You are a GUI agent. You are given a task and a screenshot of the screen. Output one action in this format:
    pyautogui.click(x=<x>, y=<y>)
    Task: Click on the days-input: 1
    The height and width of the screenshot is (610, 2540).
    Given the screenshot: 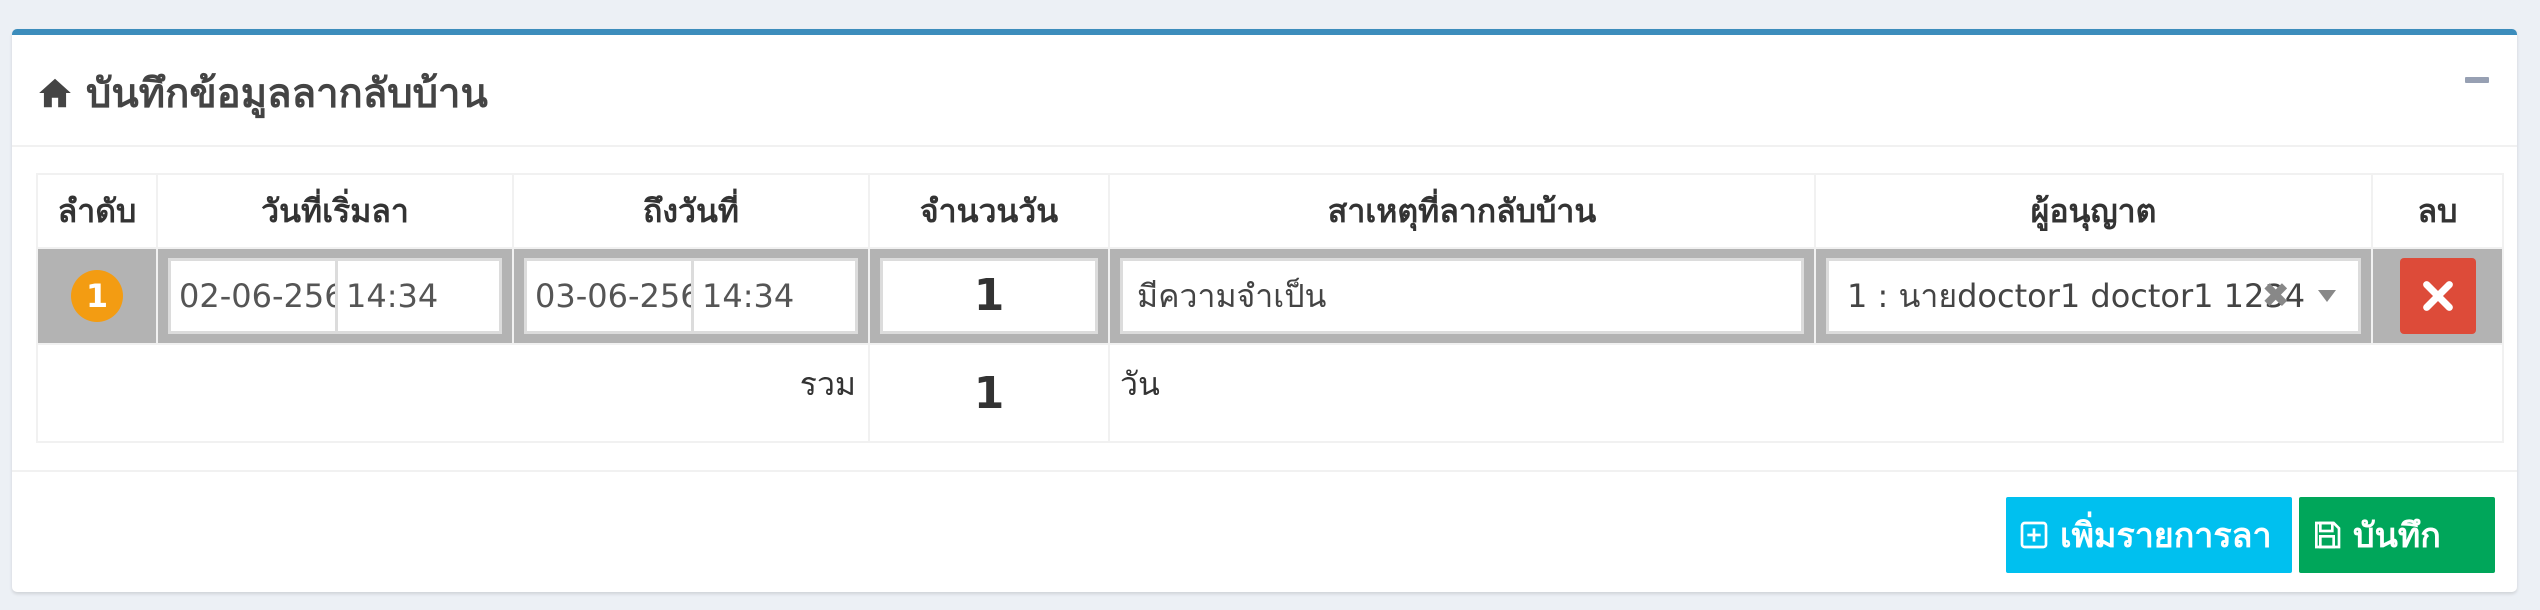 What is the action you would take?
    pyautogui.click(x=989, y=296)
    